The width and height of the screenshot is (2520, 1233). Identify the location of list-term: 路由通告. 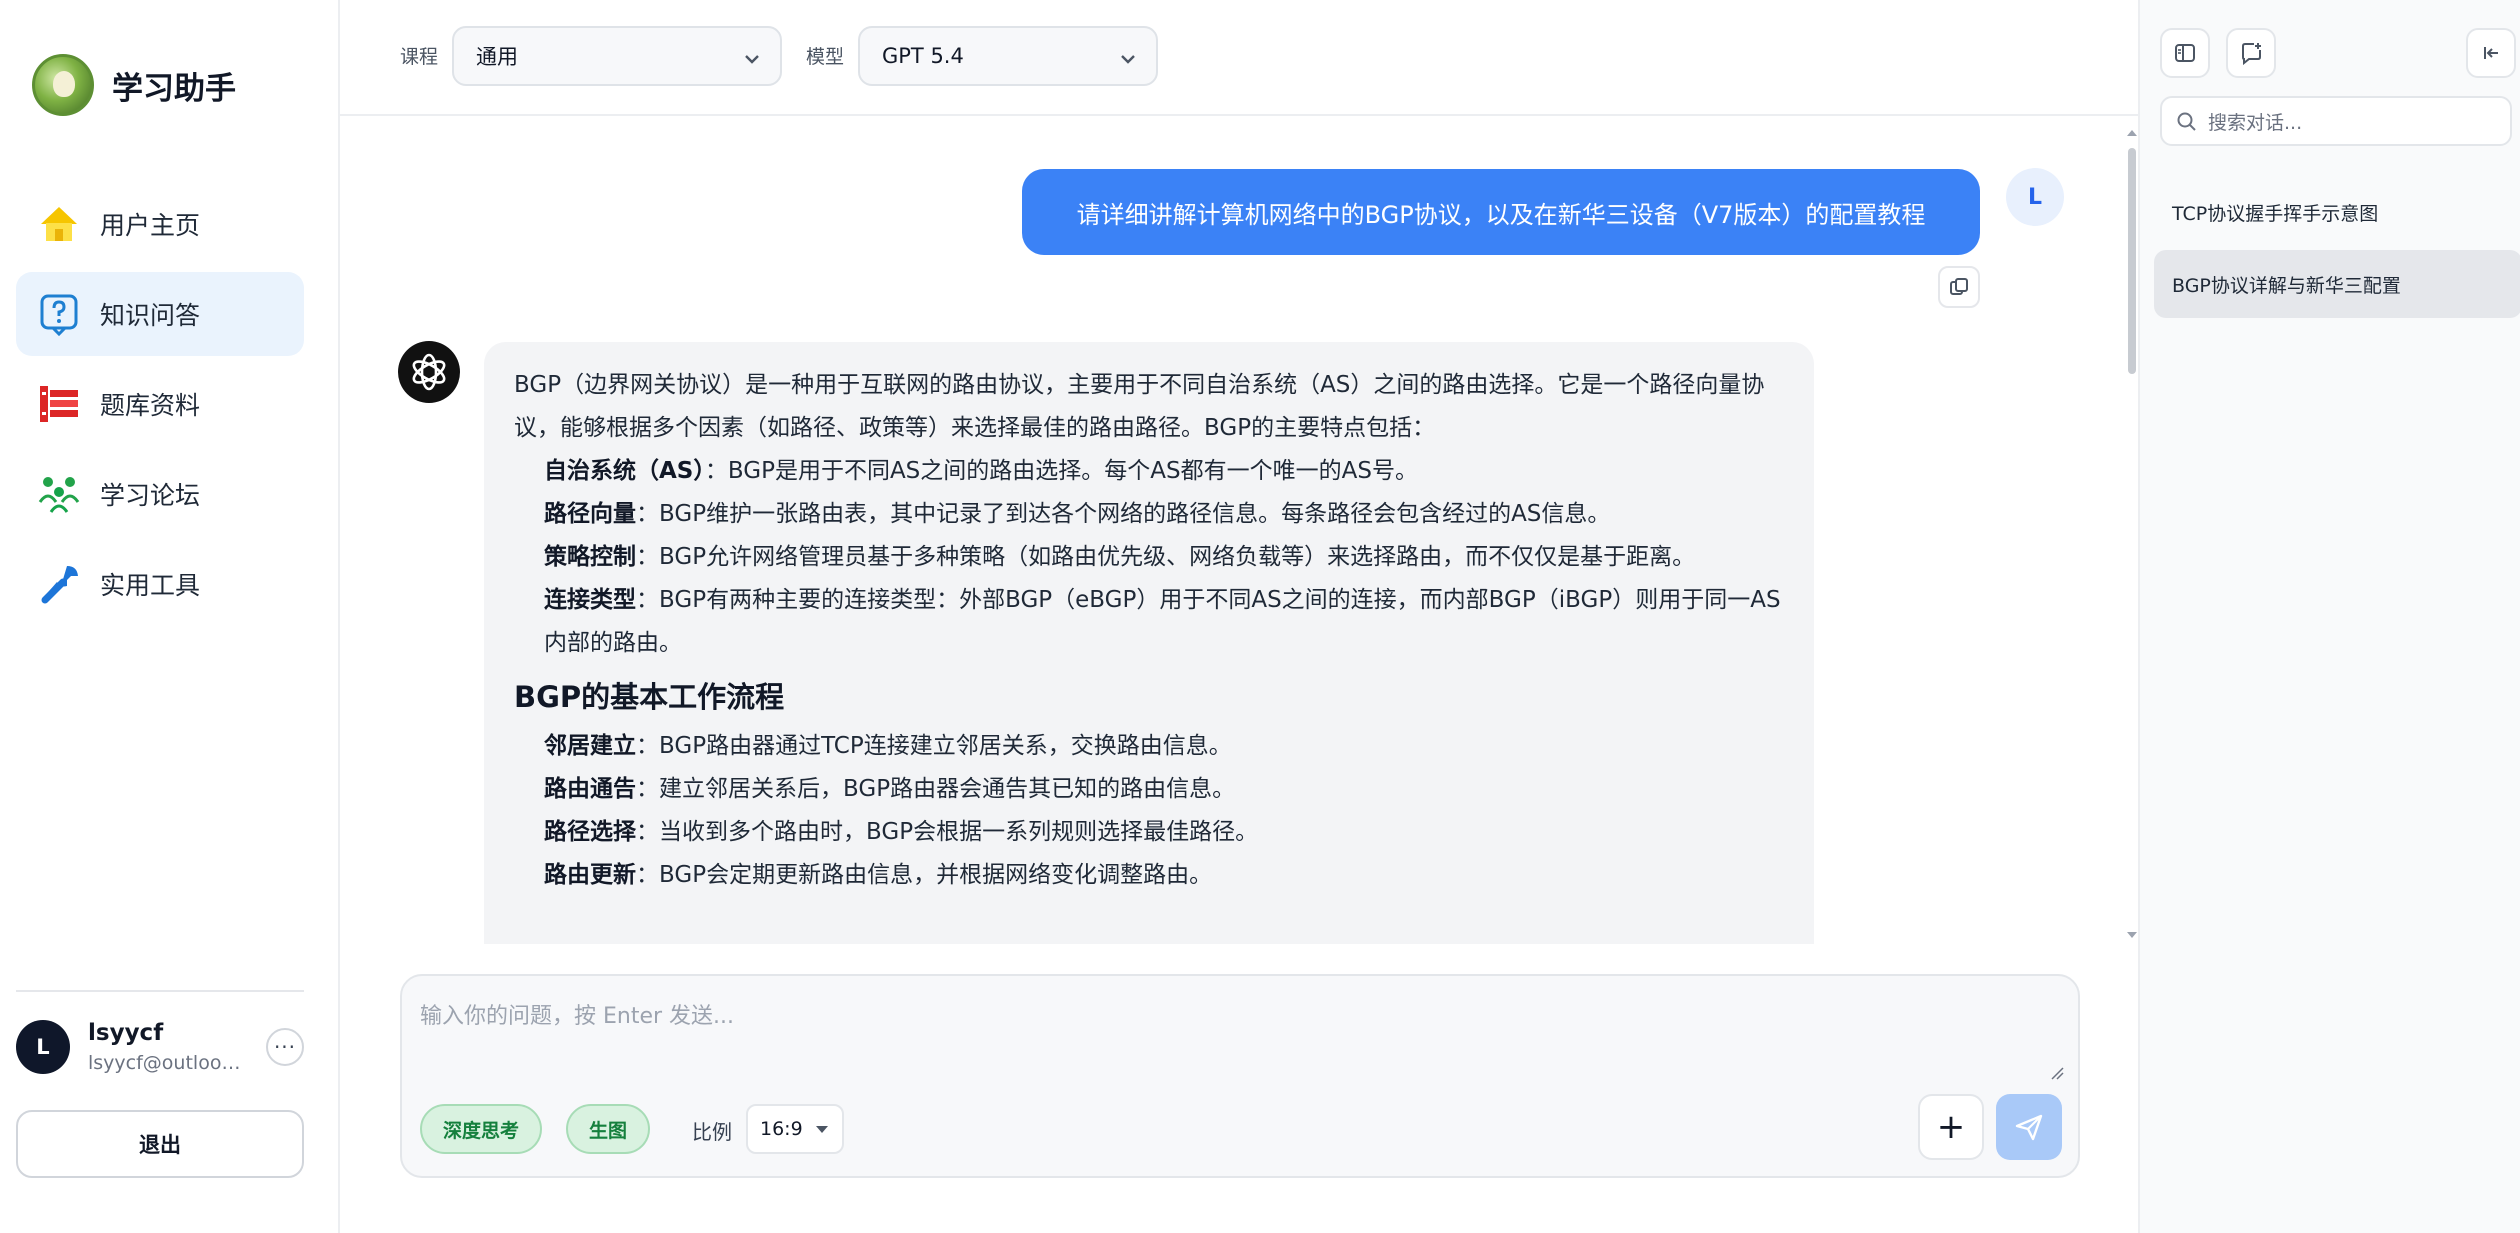
(590, 789).